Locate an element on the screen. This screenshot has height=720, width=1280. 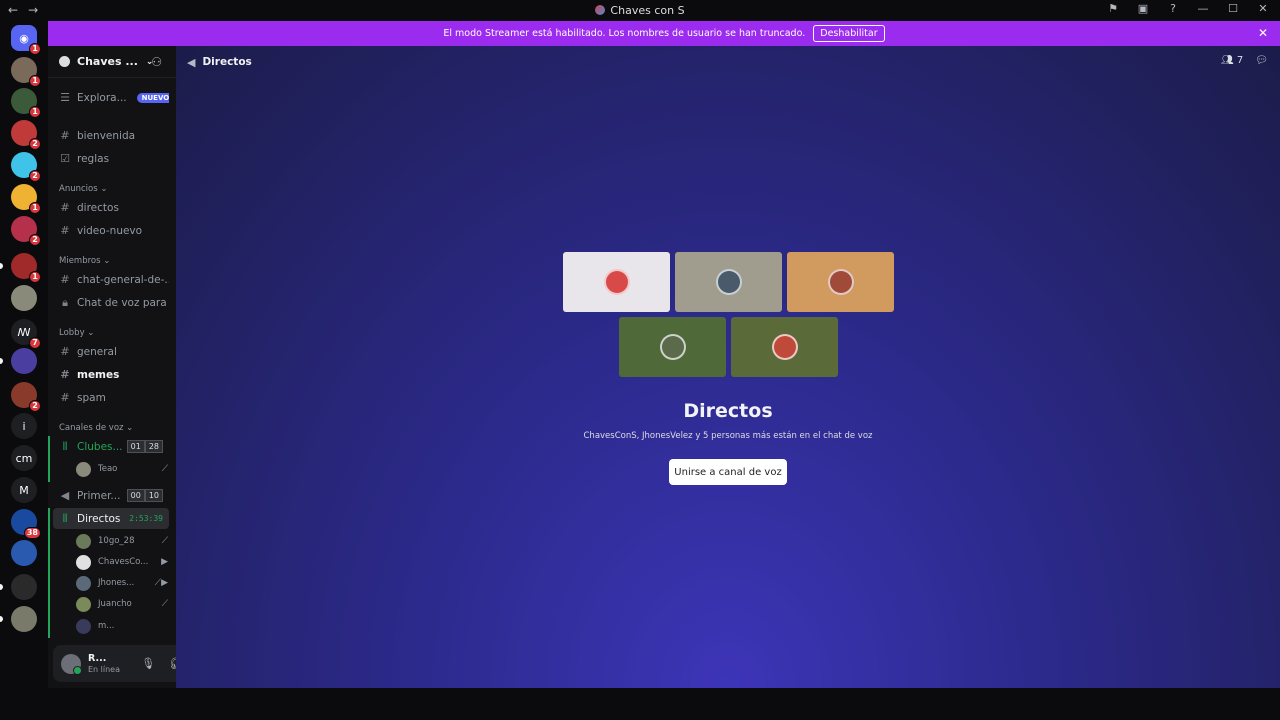
minimize-icon: — is located at coordinates (1203, 8).